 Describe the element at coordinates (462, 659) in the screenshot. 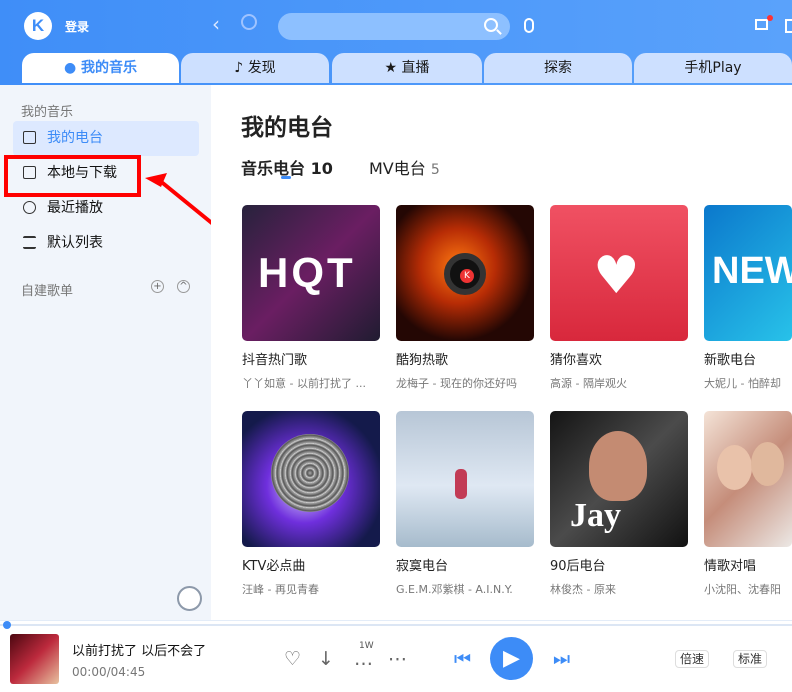

I see `previous-icon: ⏮` at that location.